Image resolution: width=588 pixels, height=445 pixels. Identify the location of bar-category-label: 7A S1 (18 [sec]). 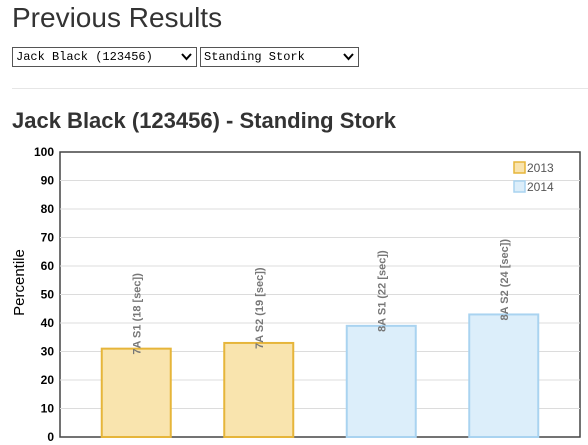
(137, 314).